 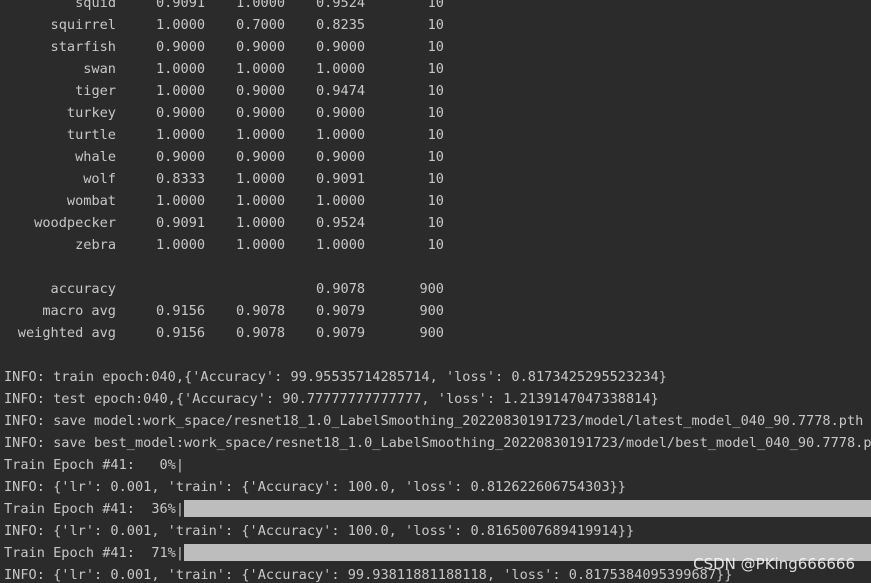 What do you see at coordinates (83, 47) in the screenshot?
I see `class-label: starfish` at bounding box center [83, 47].